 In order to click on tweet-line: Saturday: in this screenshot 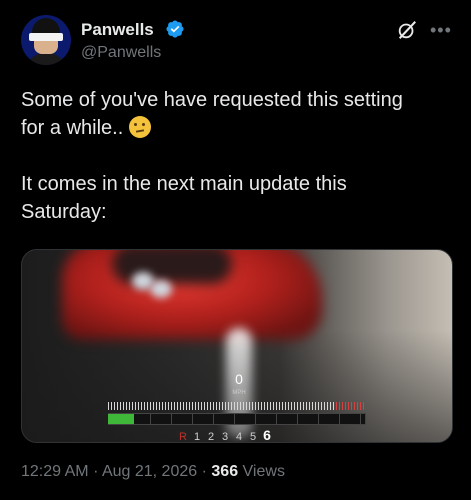, I will do `click(64, 212)`.